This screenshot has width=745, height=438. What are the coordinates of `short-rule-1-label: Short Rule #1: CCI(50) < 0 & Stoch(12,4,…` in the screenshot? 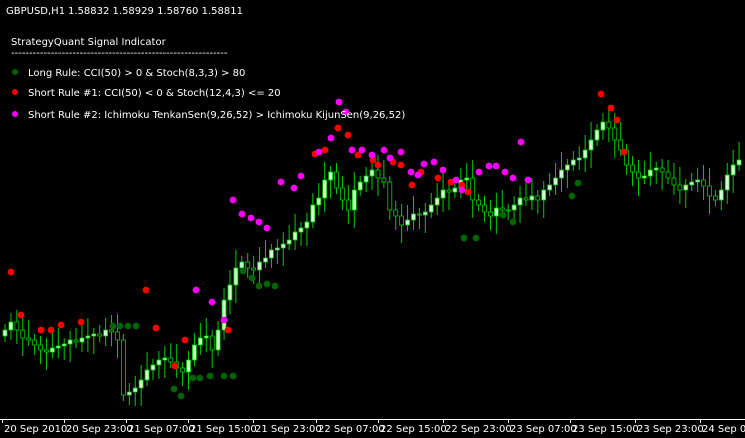 It's located at (154, 93).